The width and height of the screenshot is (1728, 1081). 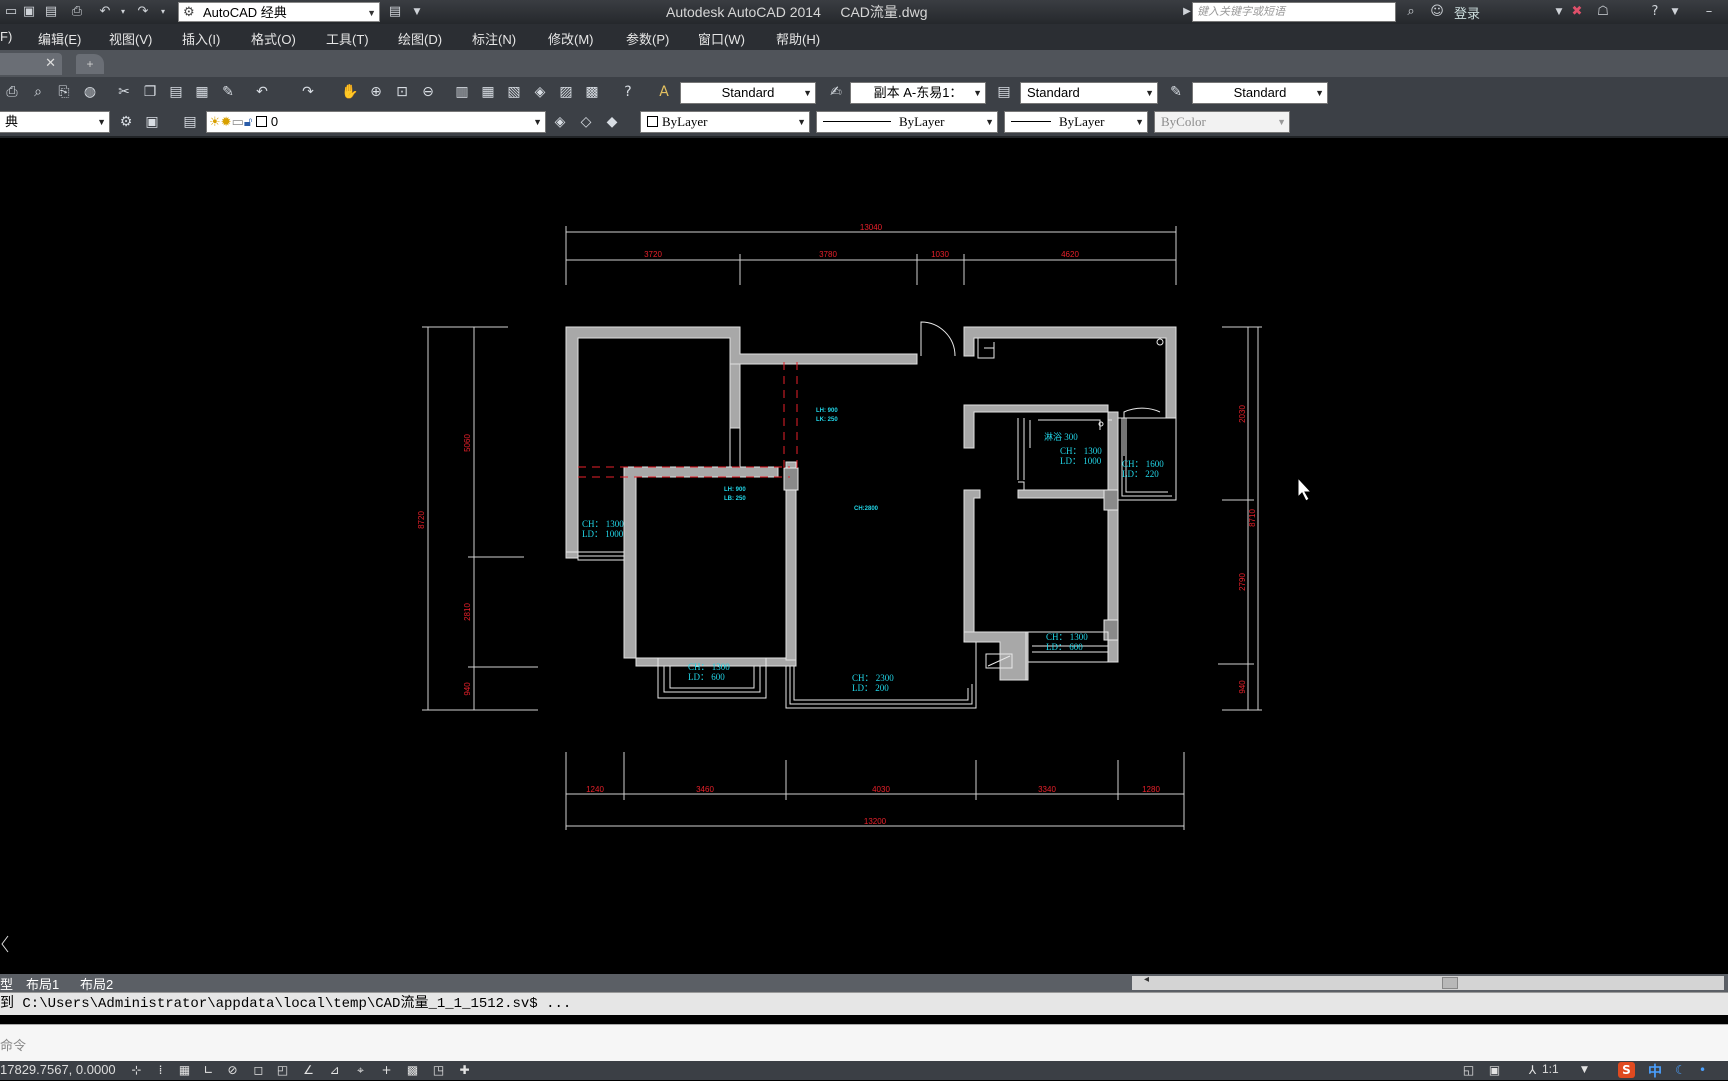 I want to click on 3d-print-icon: ◍, so click(x=90, y=92).